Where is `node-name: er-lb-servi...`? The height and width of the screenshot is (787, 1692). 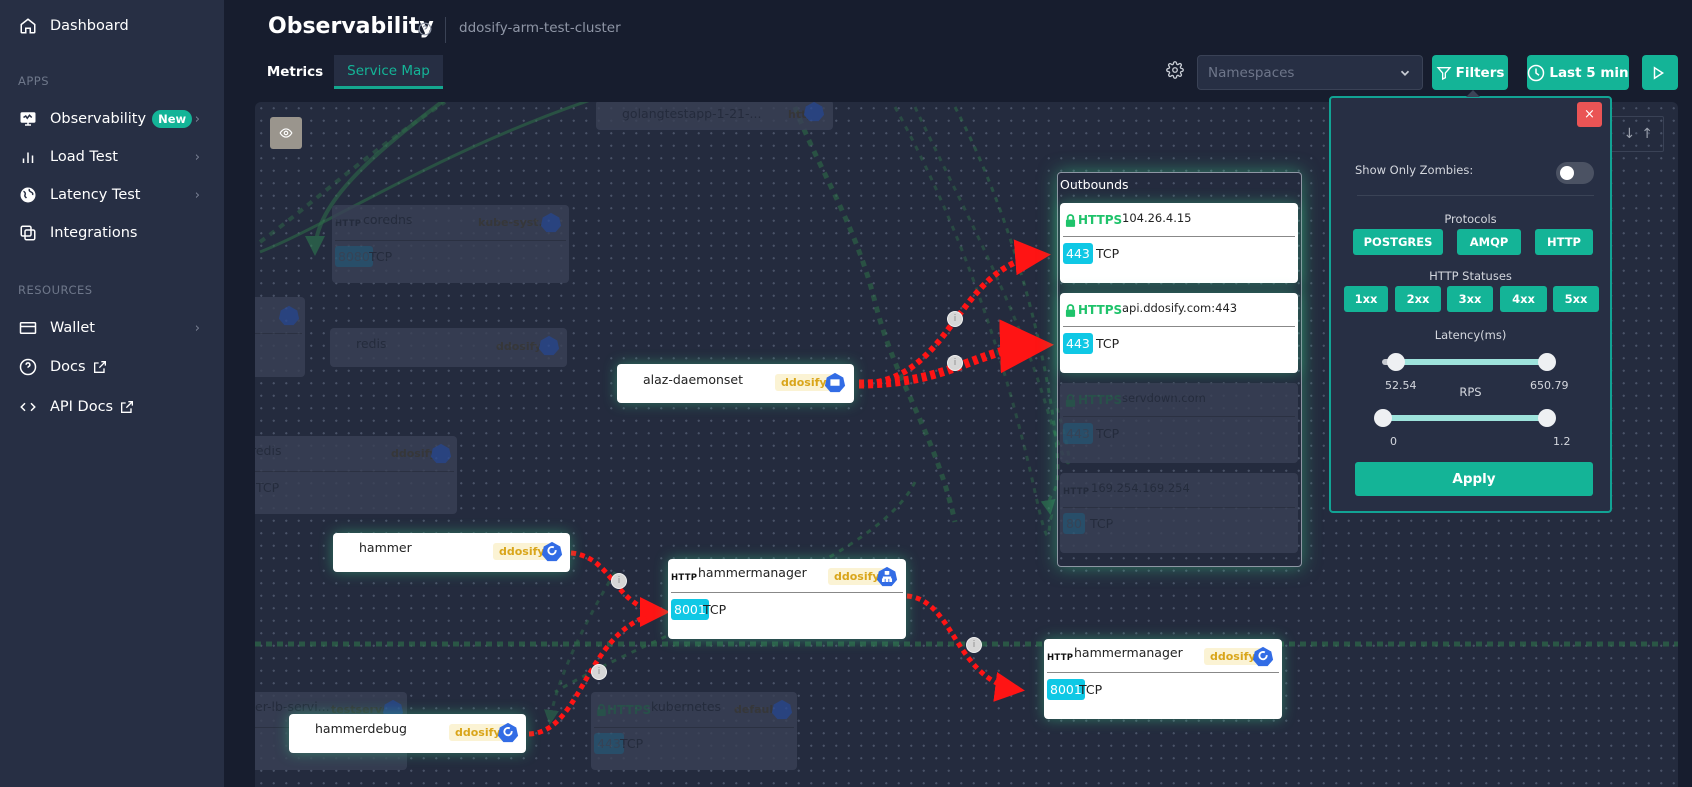
node-name: er-lb-servi... is located at coordinates (292, 706).